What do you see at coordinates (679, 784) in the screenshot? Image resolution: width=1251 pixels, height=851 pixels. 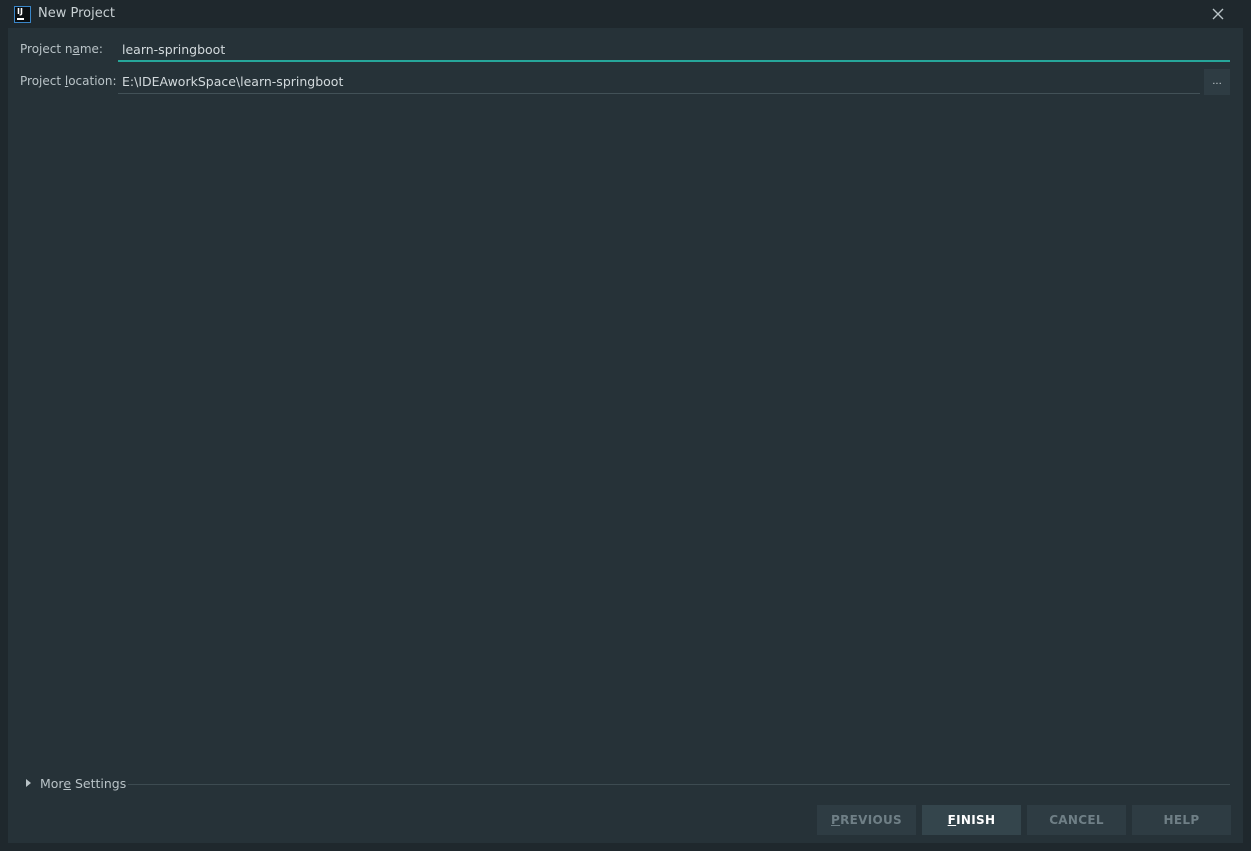 I see `more-settings-separator` at bounding box center [679, 784].